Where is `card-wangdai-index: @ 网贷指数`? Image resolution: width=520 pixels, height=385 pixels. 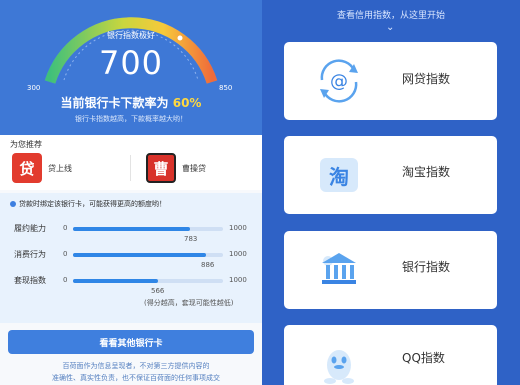 card-wangdai-index: @ 网贷指数 is located at coordinates (390, 81).